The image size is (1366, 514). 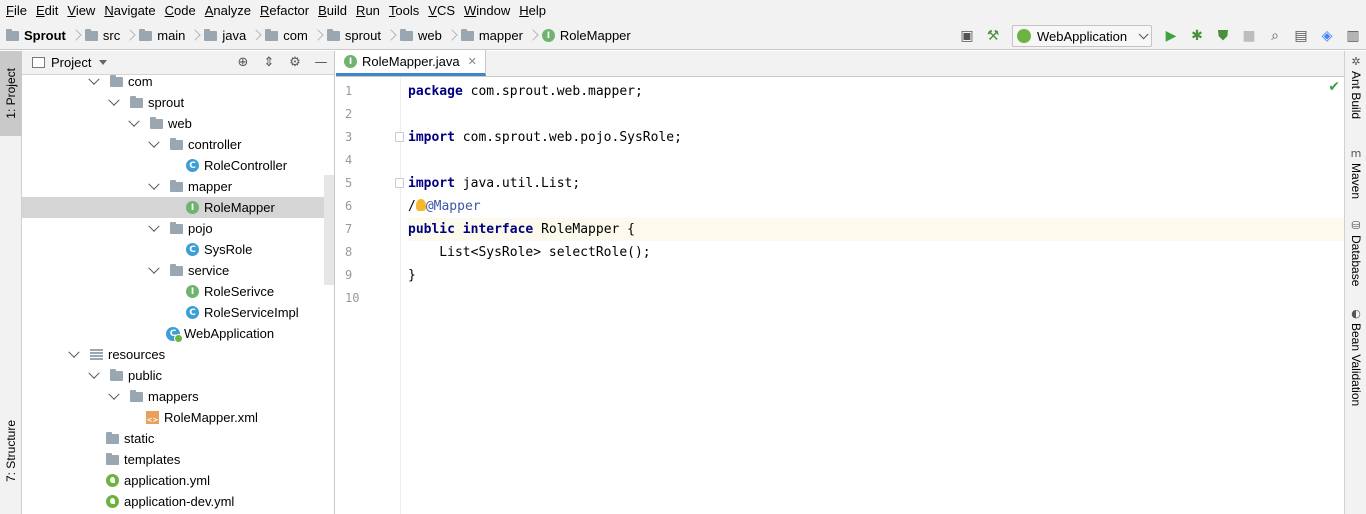 What do you see at coordinates (1355, 173) in the screenshot?
I see `tool-tab-maven: m Maven` at bounding box center [1355, 173].